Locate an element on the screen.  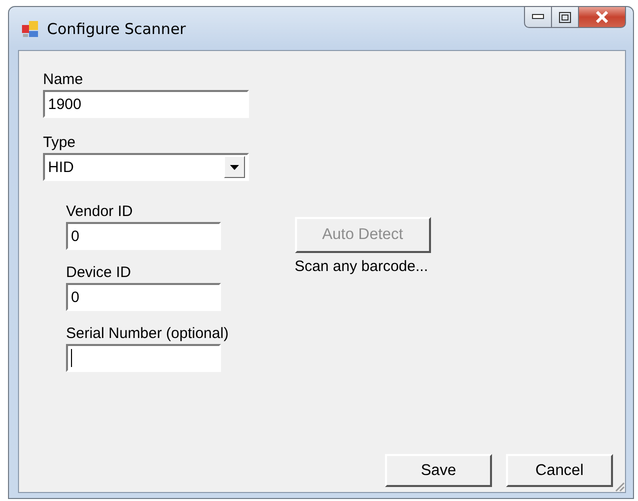
field-label: Vendor ID is located at coordinates (100, 211).